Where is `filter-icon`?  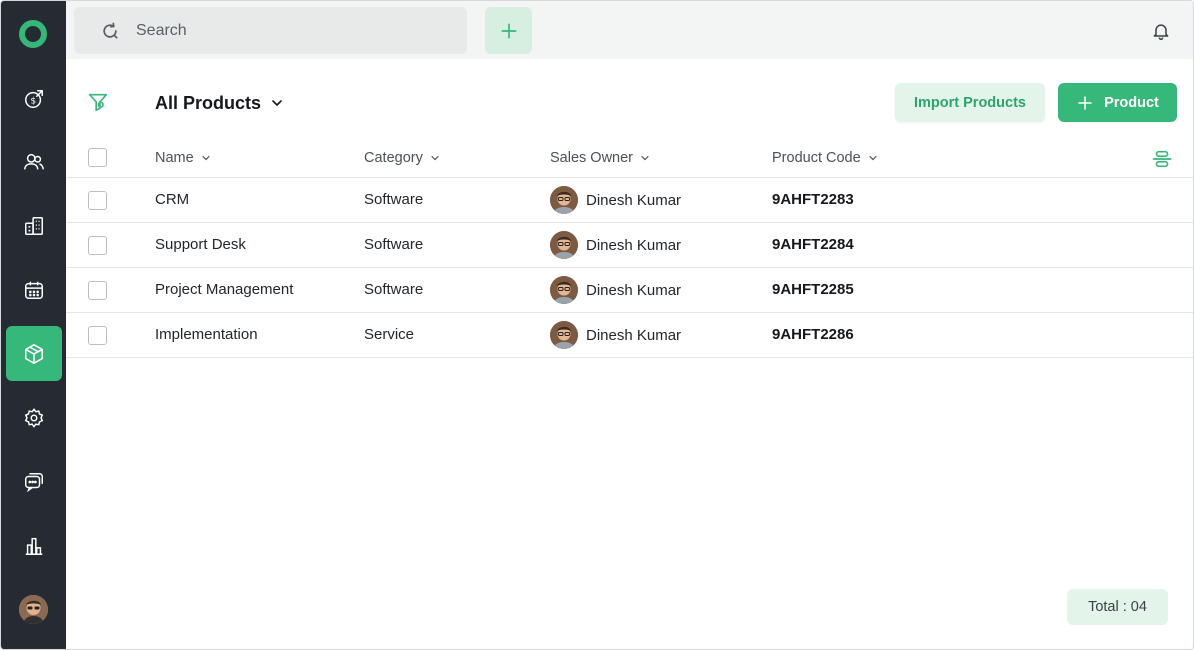 filter-icon is located at coordinates (98, 102).